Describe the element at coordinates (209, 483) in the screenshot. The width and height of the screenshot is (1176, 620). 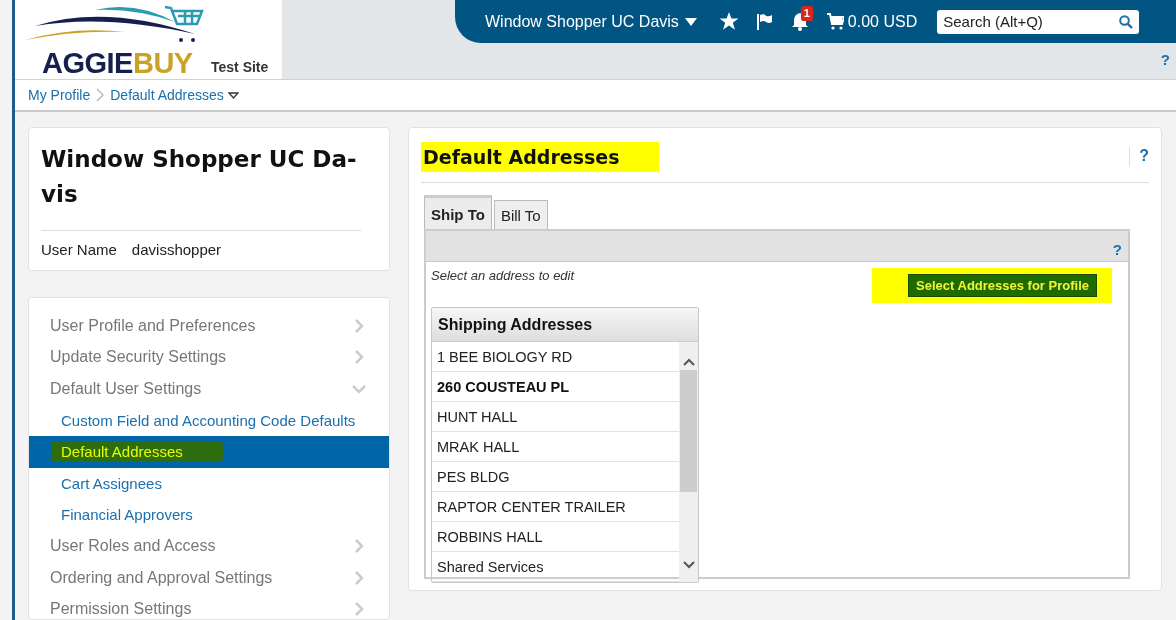
I see `sidebar-subitem: Cart Assignees` at that location.